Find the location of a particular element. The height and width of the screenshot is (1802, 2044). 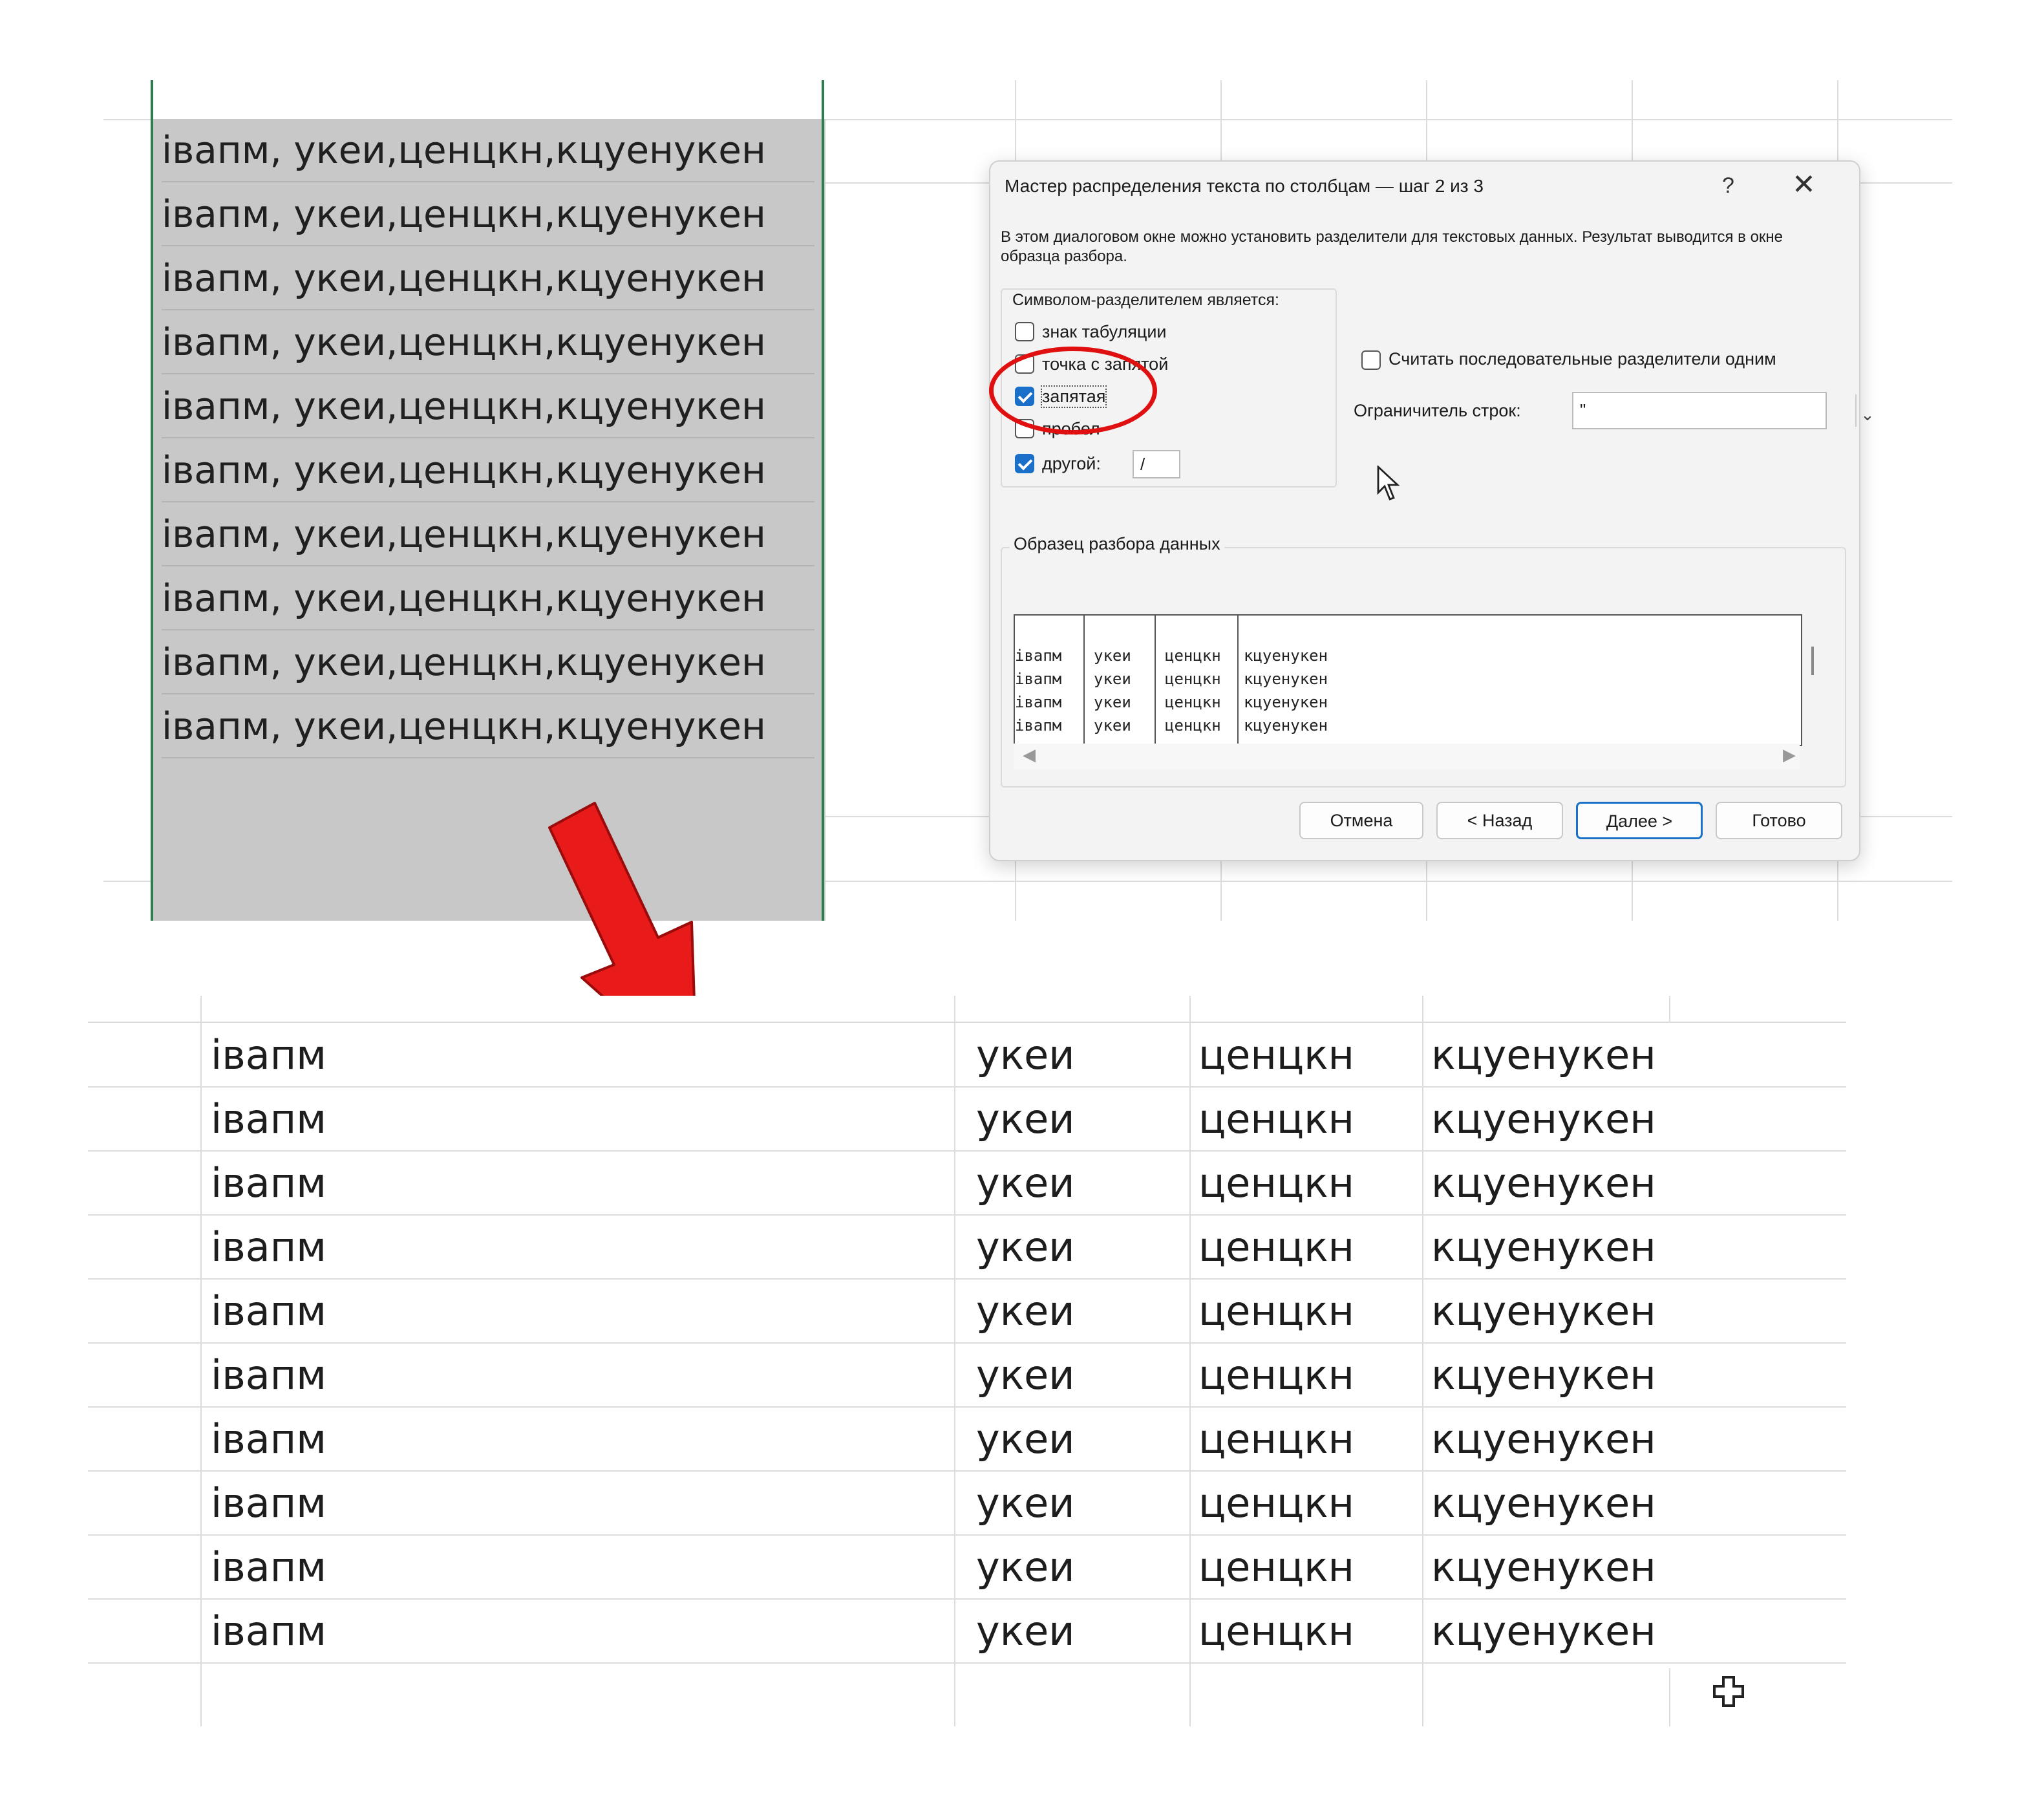

consecutive-checkbox is located at coordinates (1371, 360).